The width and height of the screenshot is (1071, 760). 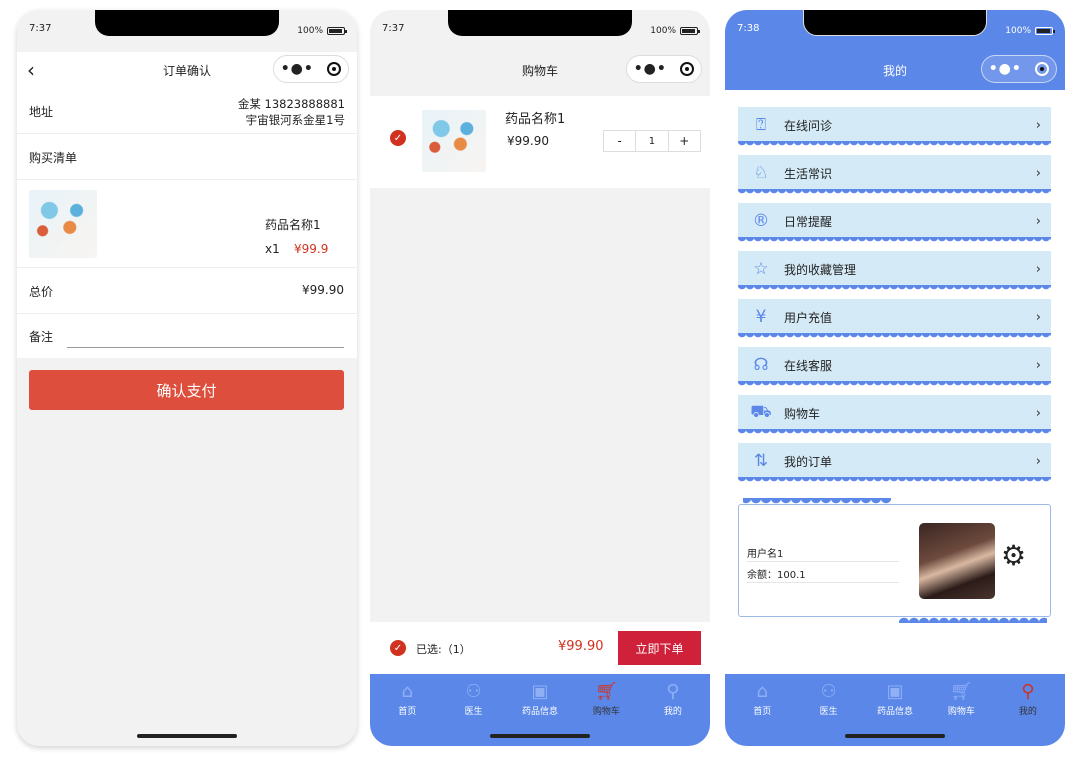 What do you see at coordinates (684, 141) in the screenshot?
I see `plus-button: +` at bounding box center [684, 141].